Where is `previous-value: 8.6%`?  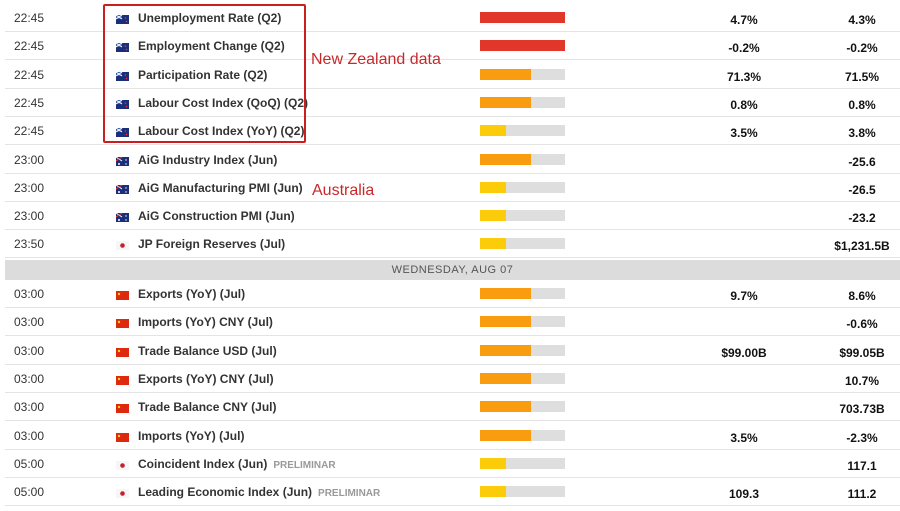
previous-value: 8.6% is located at coordinates (862, 296).